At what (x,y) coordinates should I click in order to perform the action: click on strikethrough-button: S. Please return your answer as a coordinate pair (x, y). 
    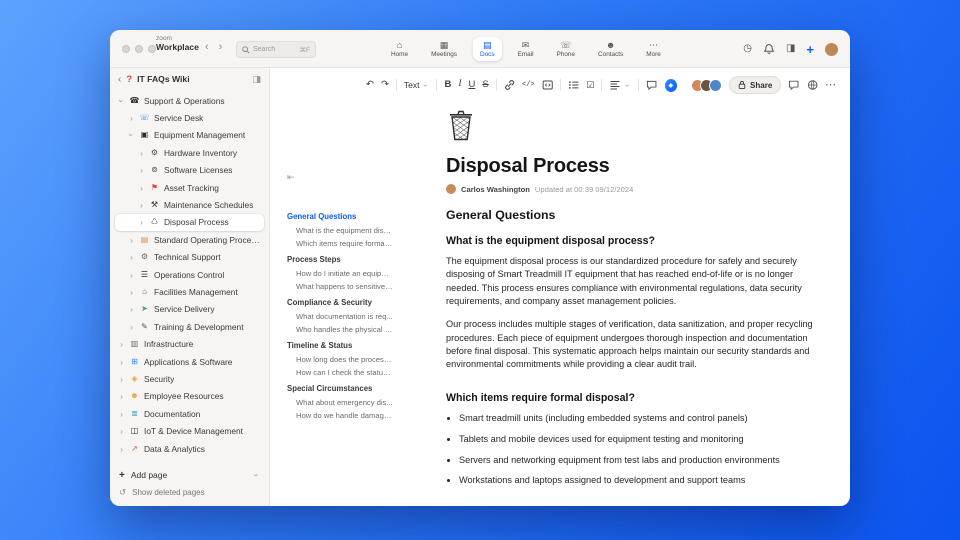
    Looking at the image, I should click on (485, 85).